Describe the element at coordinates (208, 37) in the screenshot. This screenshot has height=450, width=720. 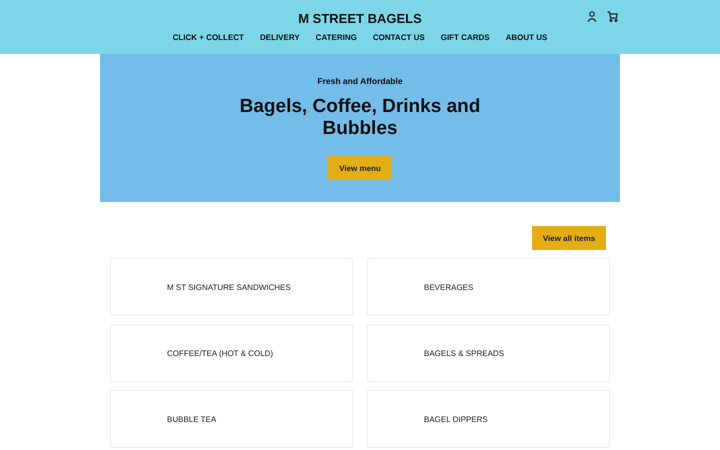
I see `nav-link: CLICK + COLLECT` at that location.